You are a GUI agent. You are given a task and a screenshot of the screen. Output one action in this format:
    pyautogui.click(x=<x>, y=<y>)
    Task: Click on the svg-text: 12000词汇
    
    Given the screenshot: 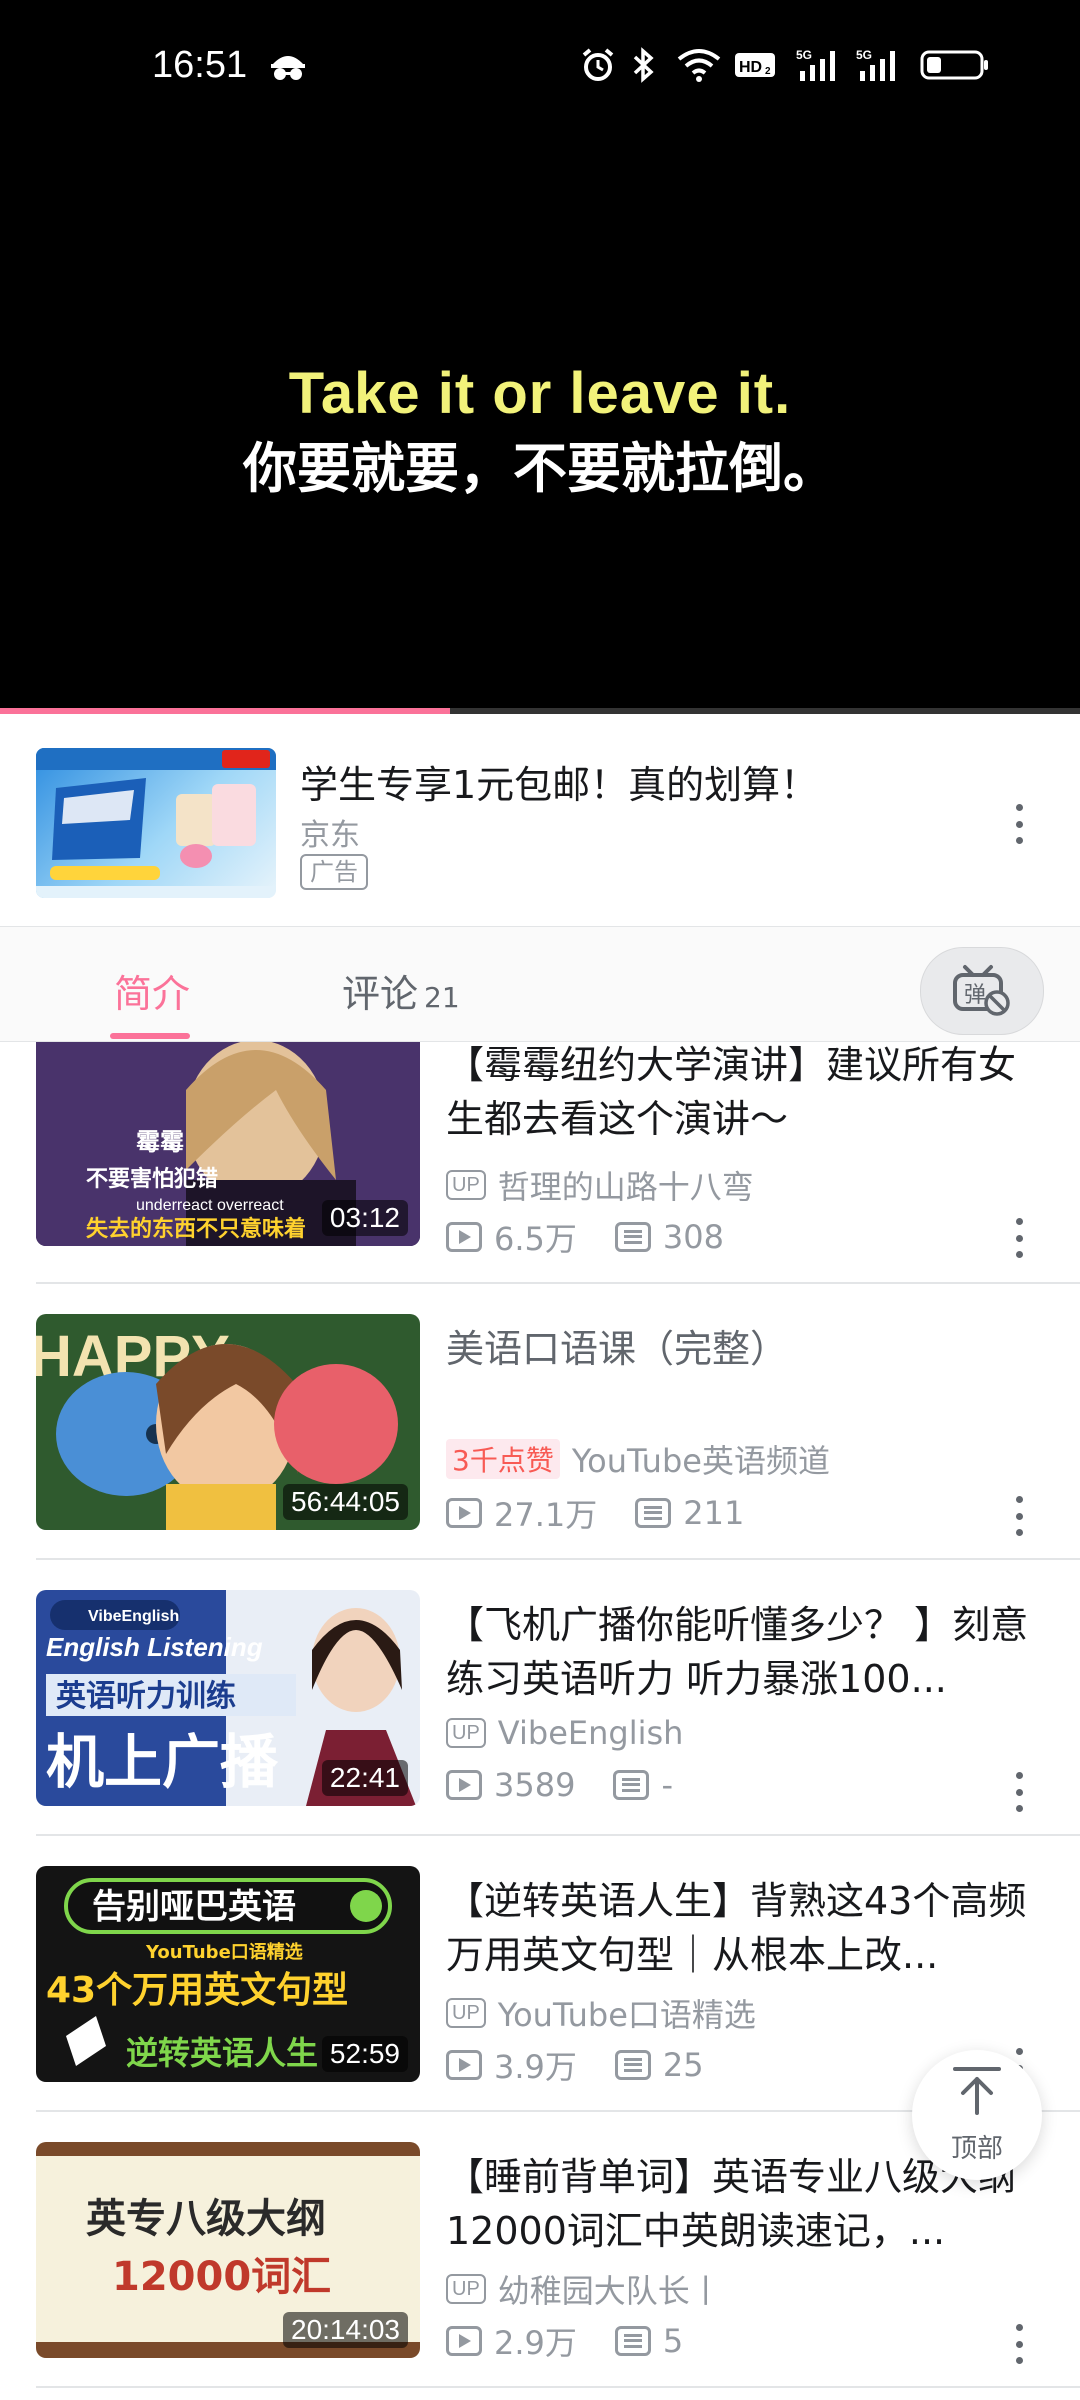 What is the action you would take?
    pyautogui.click(x=221, y=2277)
    